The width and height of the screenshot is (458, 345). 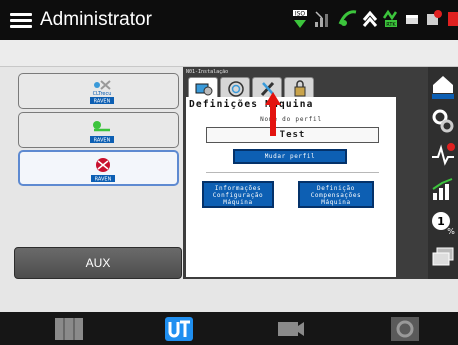 I want to click on profile-name-label: Nome do perfil, so click(x=291, y=119).